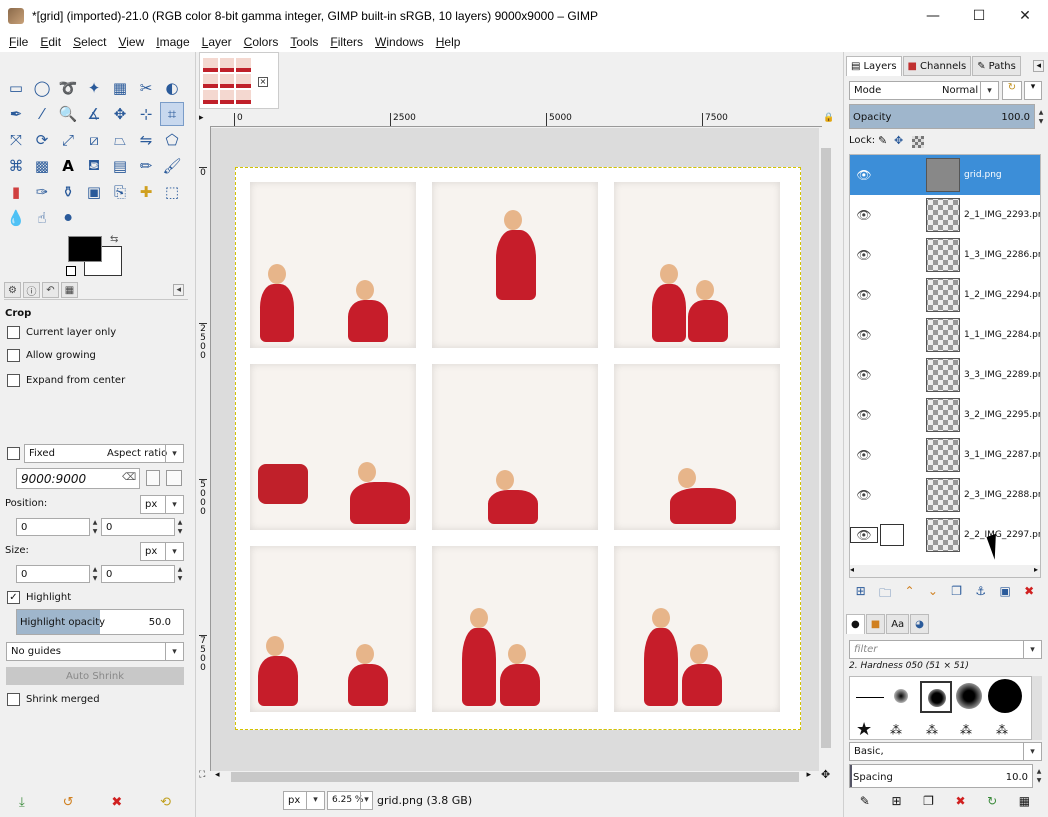  I want to click on brush-star: ★, so click(864, 729).